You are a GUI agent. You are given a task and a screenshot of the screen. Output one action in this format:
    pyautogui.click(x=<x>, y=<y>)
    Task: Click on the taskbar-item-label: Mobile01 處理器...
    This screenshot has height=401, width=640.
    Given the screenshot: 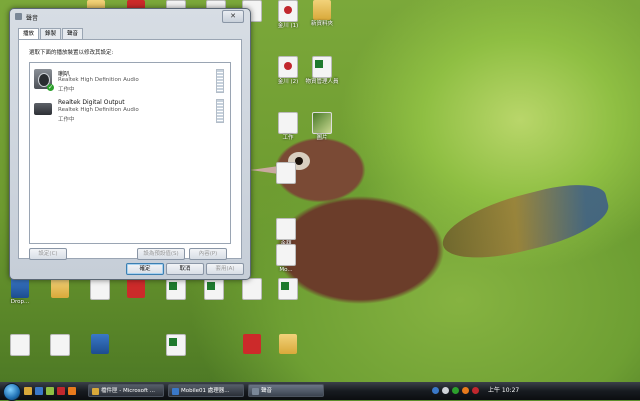 What is the action you would take?
    pyautogui.click(x=205, y=391)
    